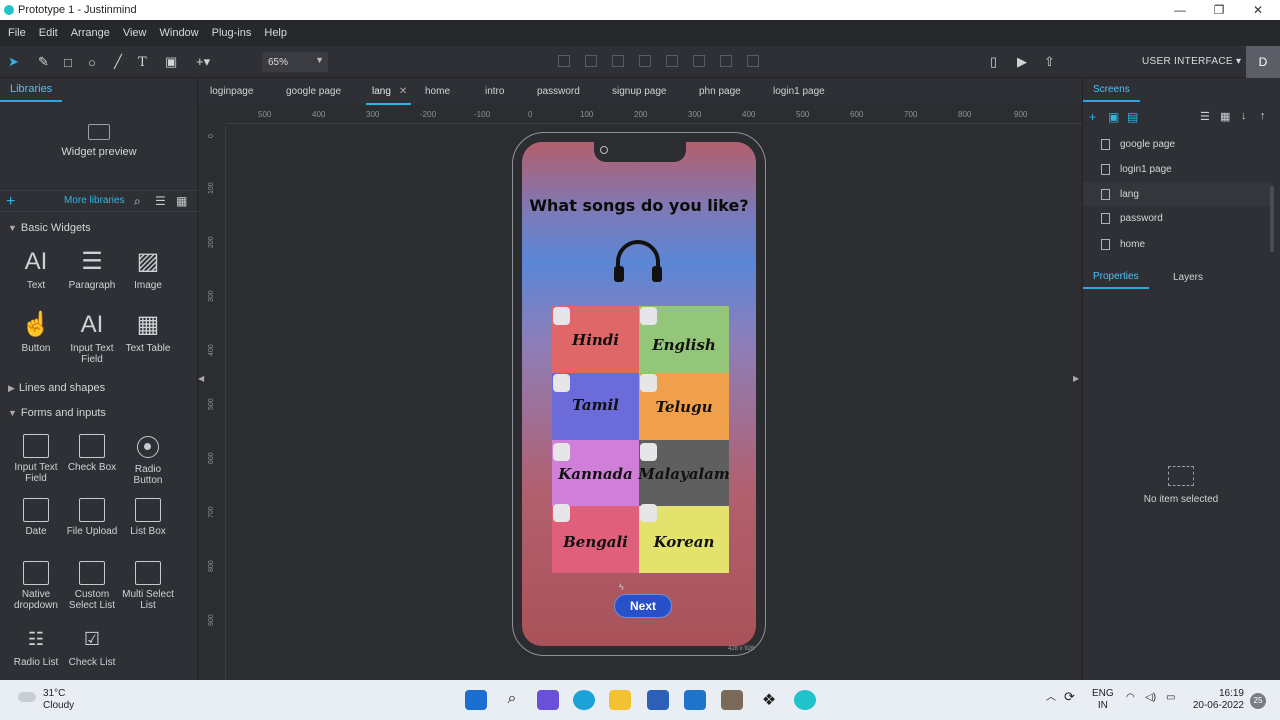 The image size is (1280, 720). I want to click on collapse-right-panel-icon: ▶, so click(1076, 378).